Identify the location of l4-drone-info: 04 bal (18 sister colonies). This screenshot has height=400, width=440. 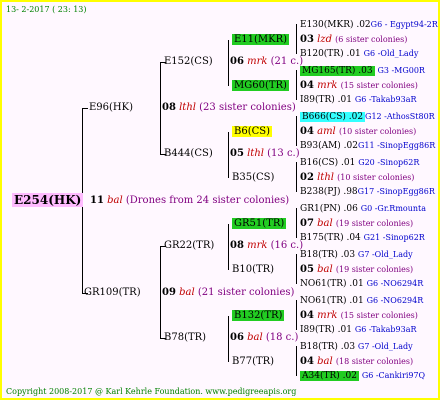
(357, 361).